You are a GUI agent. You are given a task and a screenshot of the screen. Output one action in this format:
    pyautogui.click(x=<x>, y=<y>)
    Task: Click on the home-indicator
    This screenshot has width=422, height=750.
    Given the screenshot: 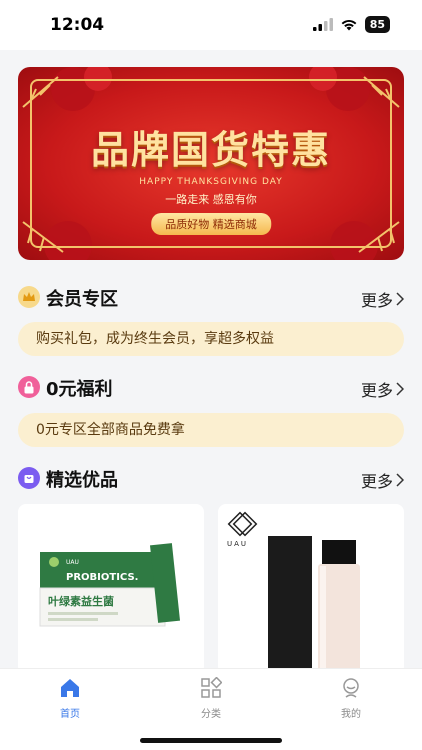 What is the action you would take?
    pyautogui.click(x=211, y=740)
    